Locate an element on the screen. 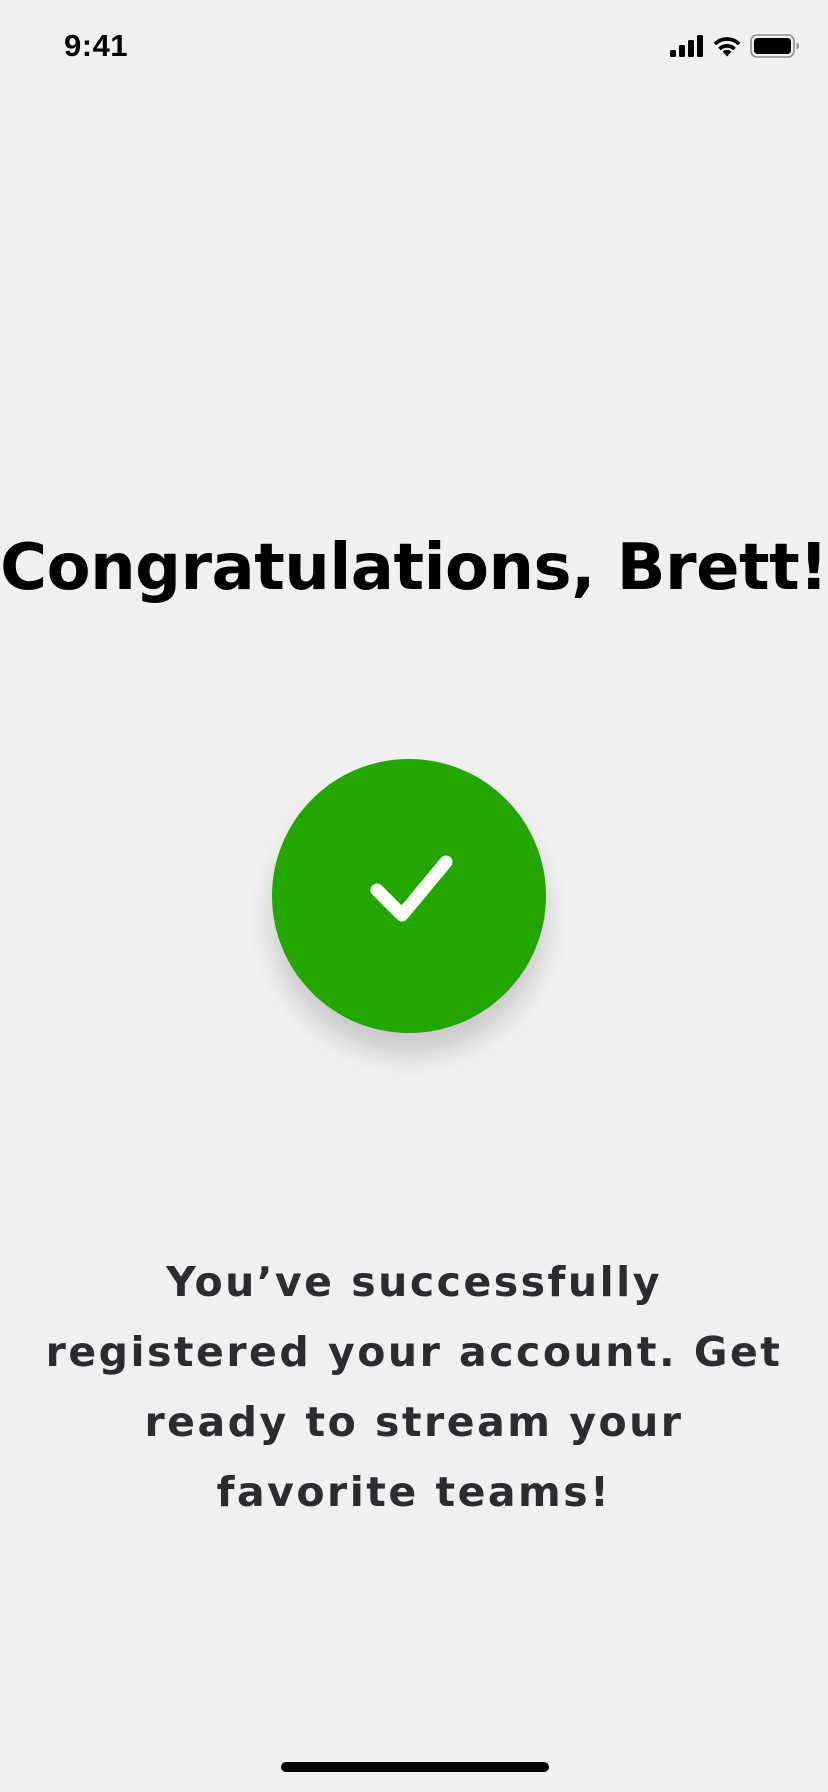 The height and width of the screenshot is (1792, 828). cellular-signal-icon is located at coordinates (687, 46).